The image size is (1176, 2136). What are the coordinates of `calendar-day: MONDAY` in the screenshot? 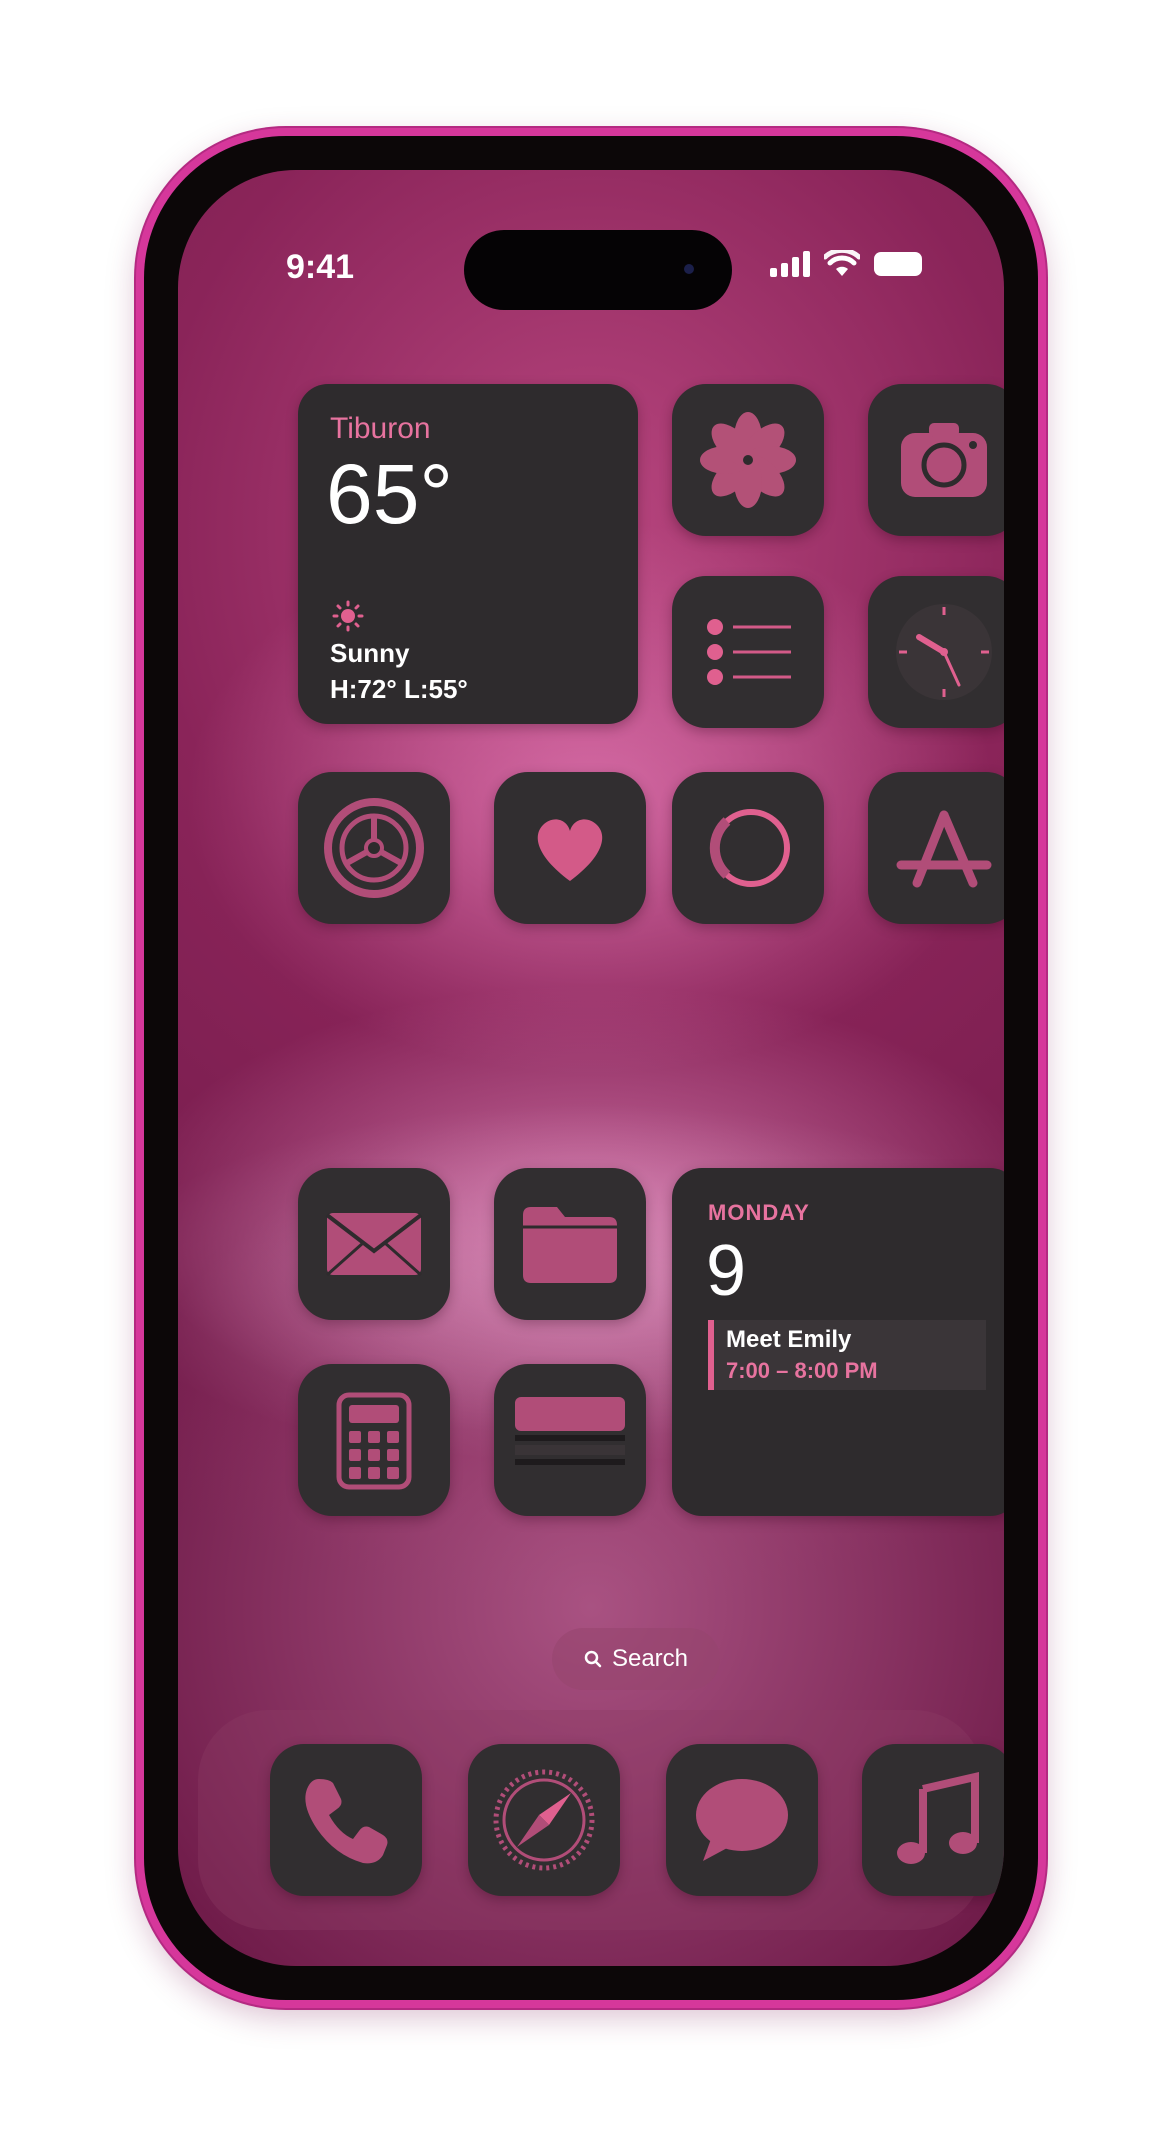 It's located at (759, 1212).